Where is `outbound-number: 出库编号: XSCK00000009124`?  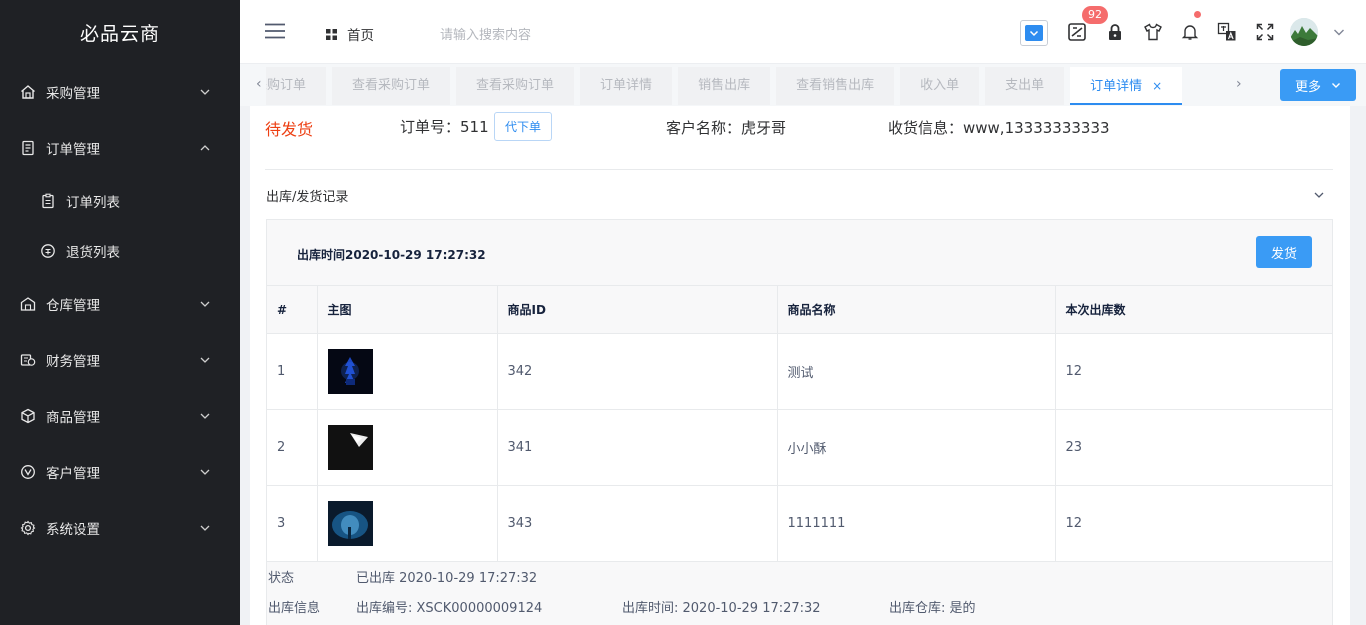
outbound-number: 出库编号: XSCK00000009124 is located at coordinates (449, 608).